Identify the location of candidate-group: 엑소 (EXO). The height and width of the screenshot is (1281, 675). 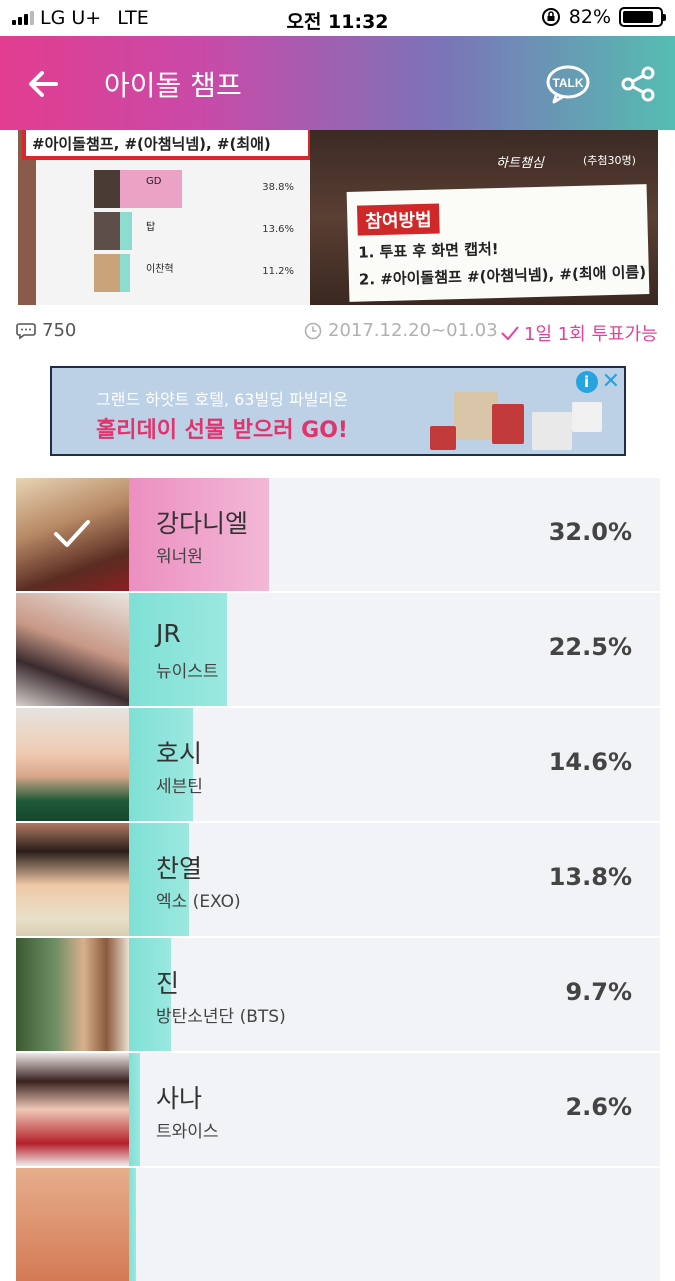
(198, 902).